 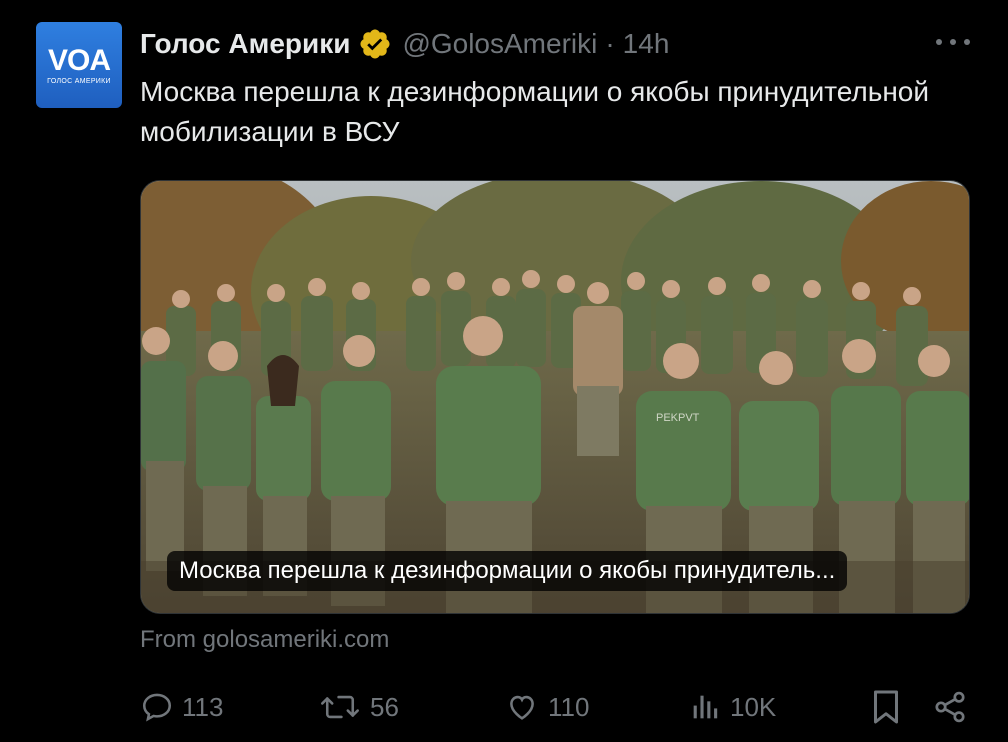 What do you see at coordinates (953, 42) in the screenshot?
I see `more-options-icon` at bounding box center [953, 42].